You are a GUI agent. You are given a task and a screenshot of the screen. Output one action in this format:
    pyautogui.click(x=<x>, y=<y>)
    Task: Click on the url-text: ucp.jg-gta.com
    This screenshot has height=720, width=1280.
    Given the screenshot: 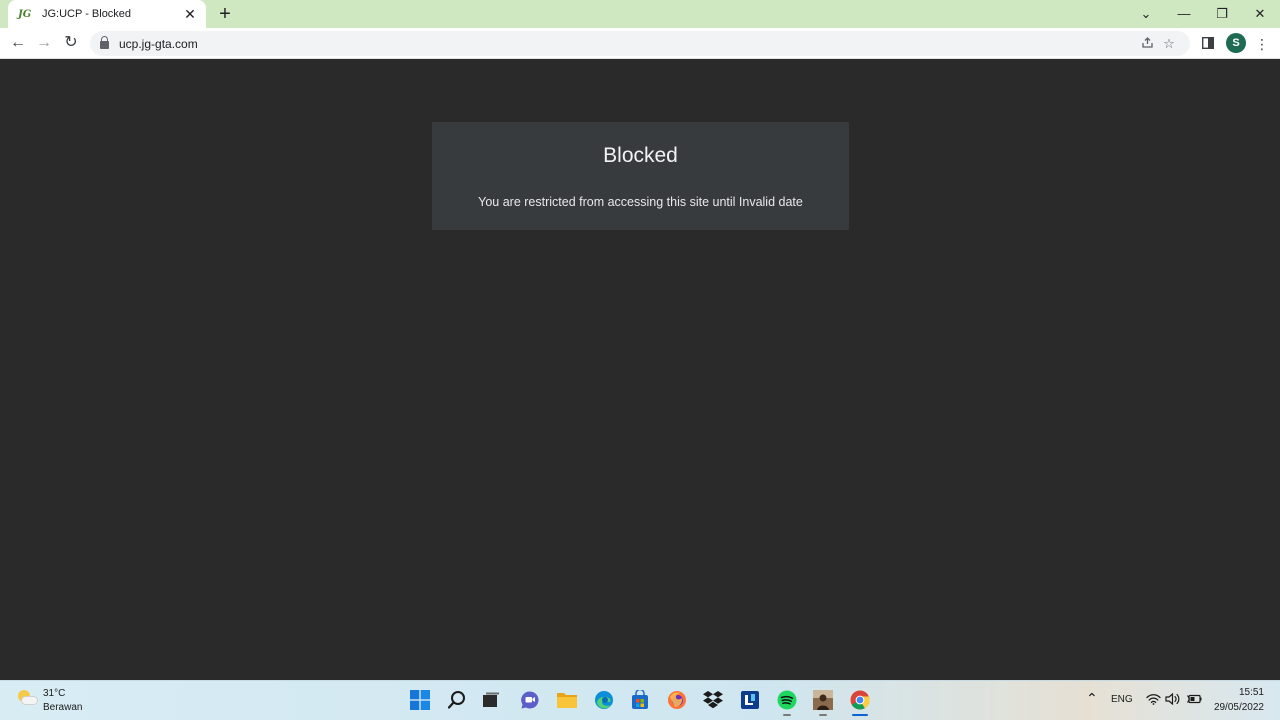 What is the action you would take?
    pyautogui.click(x=627, y=44)
    